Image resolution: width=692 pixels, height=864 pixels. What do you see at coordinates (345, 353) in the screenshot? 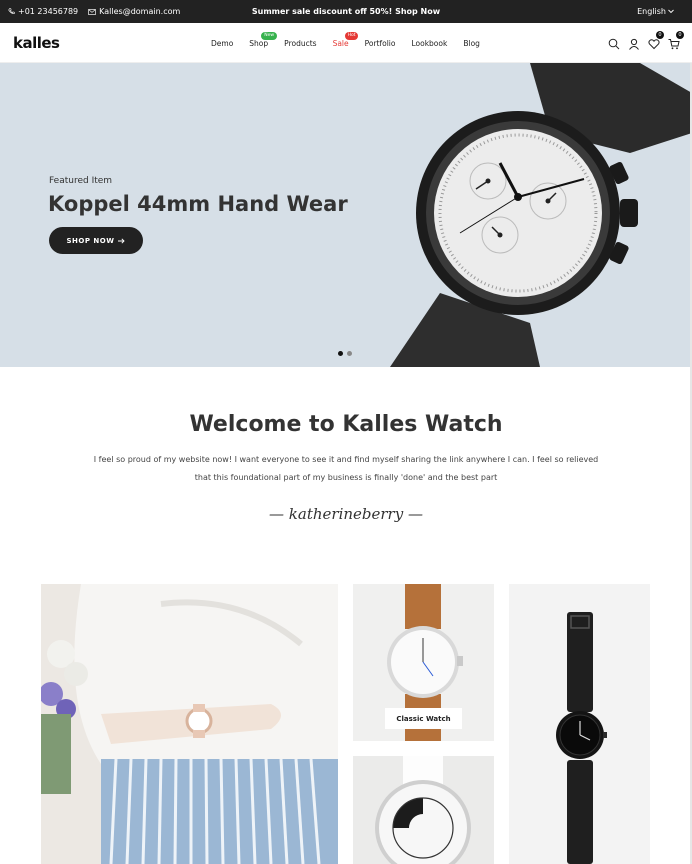
I see `slider-dots` at bounding box center [345, 353].